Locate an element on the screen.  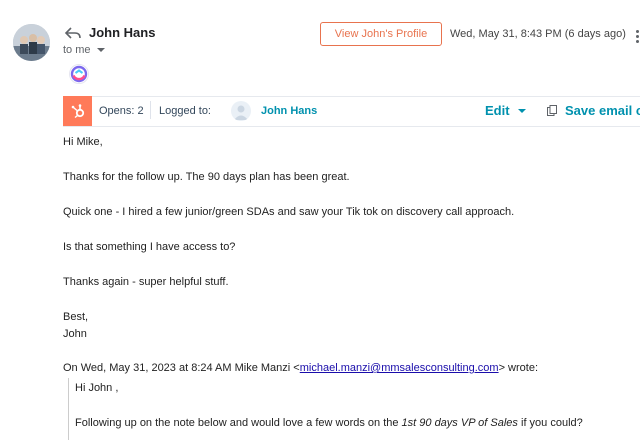
greeting: Hi Mike, is located at coordinates (83, 142).